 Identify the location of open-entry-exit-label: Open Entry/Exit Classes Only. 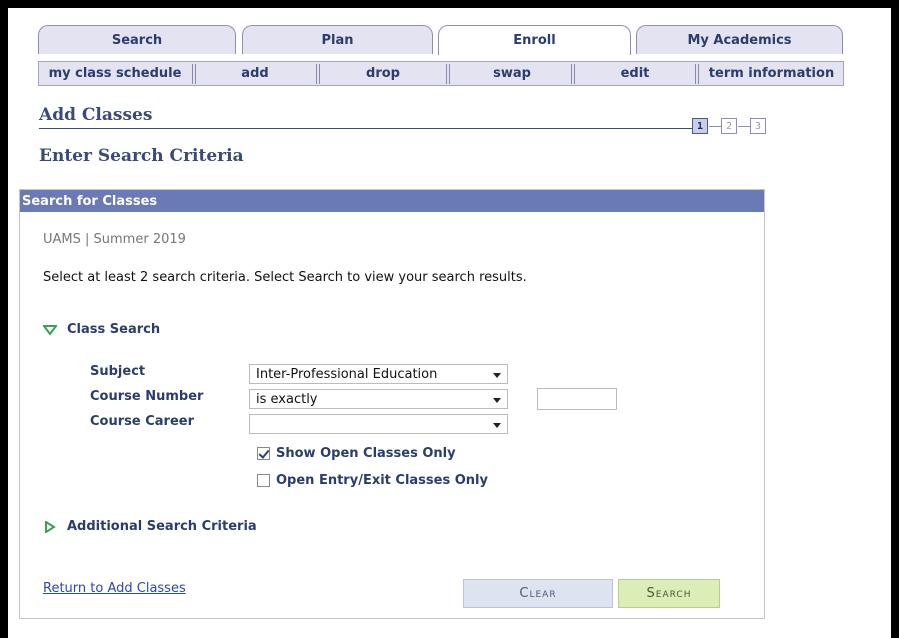
(382, 480).